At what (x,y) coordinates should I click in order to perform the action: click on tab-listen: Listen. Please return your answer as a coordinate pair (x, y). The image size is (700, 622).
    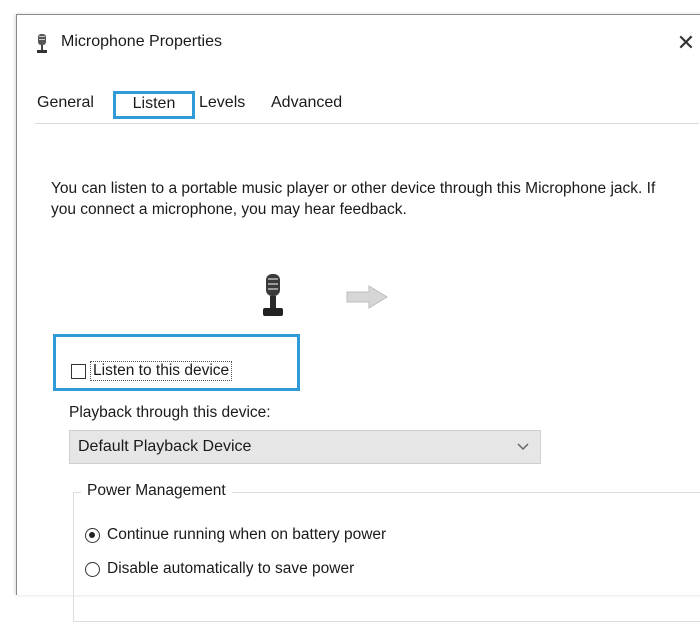
    Looking at the image, I should click on (154, 105).